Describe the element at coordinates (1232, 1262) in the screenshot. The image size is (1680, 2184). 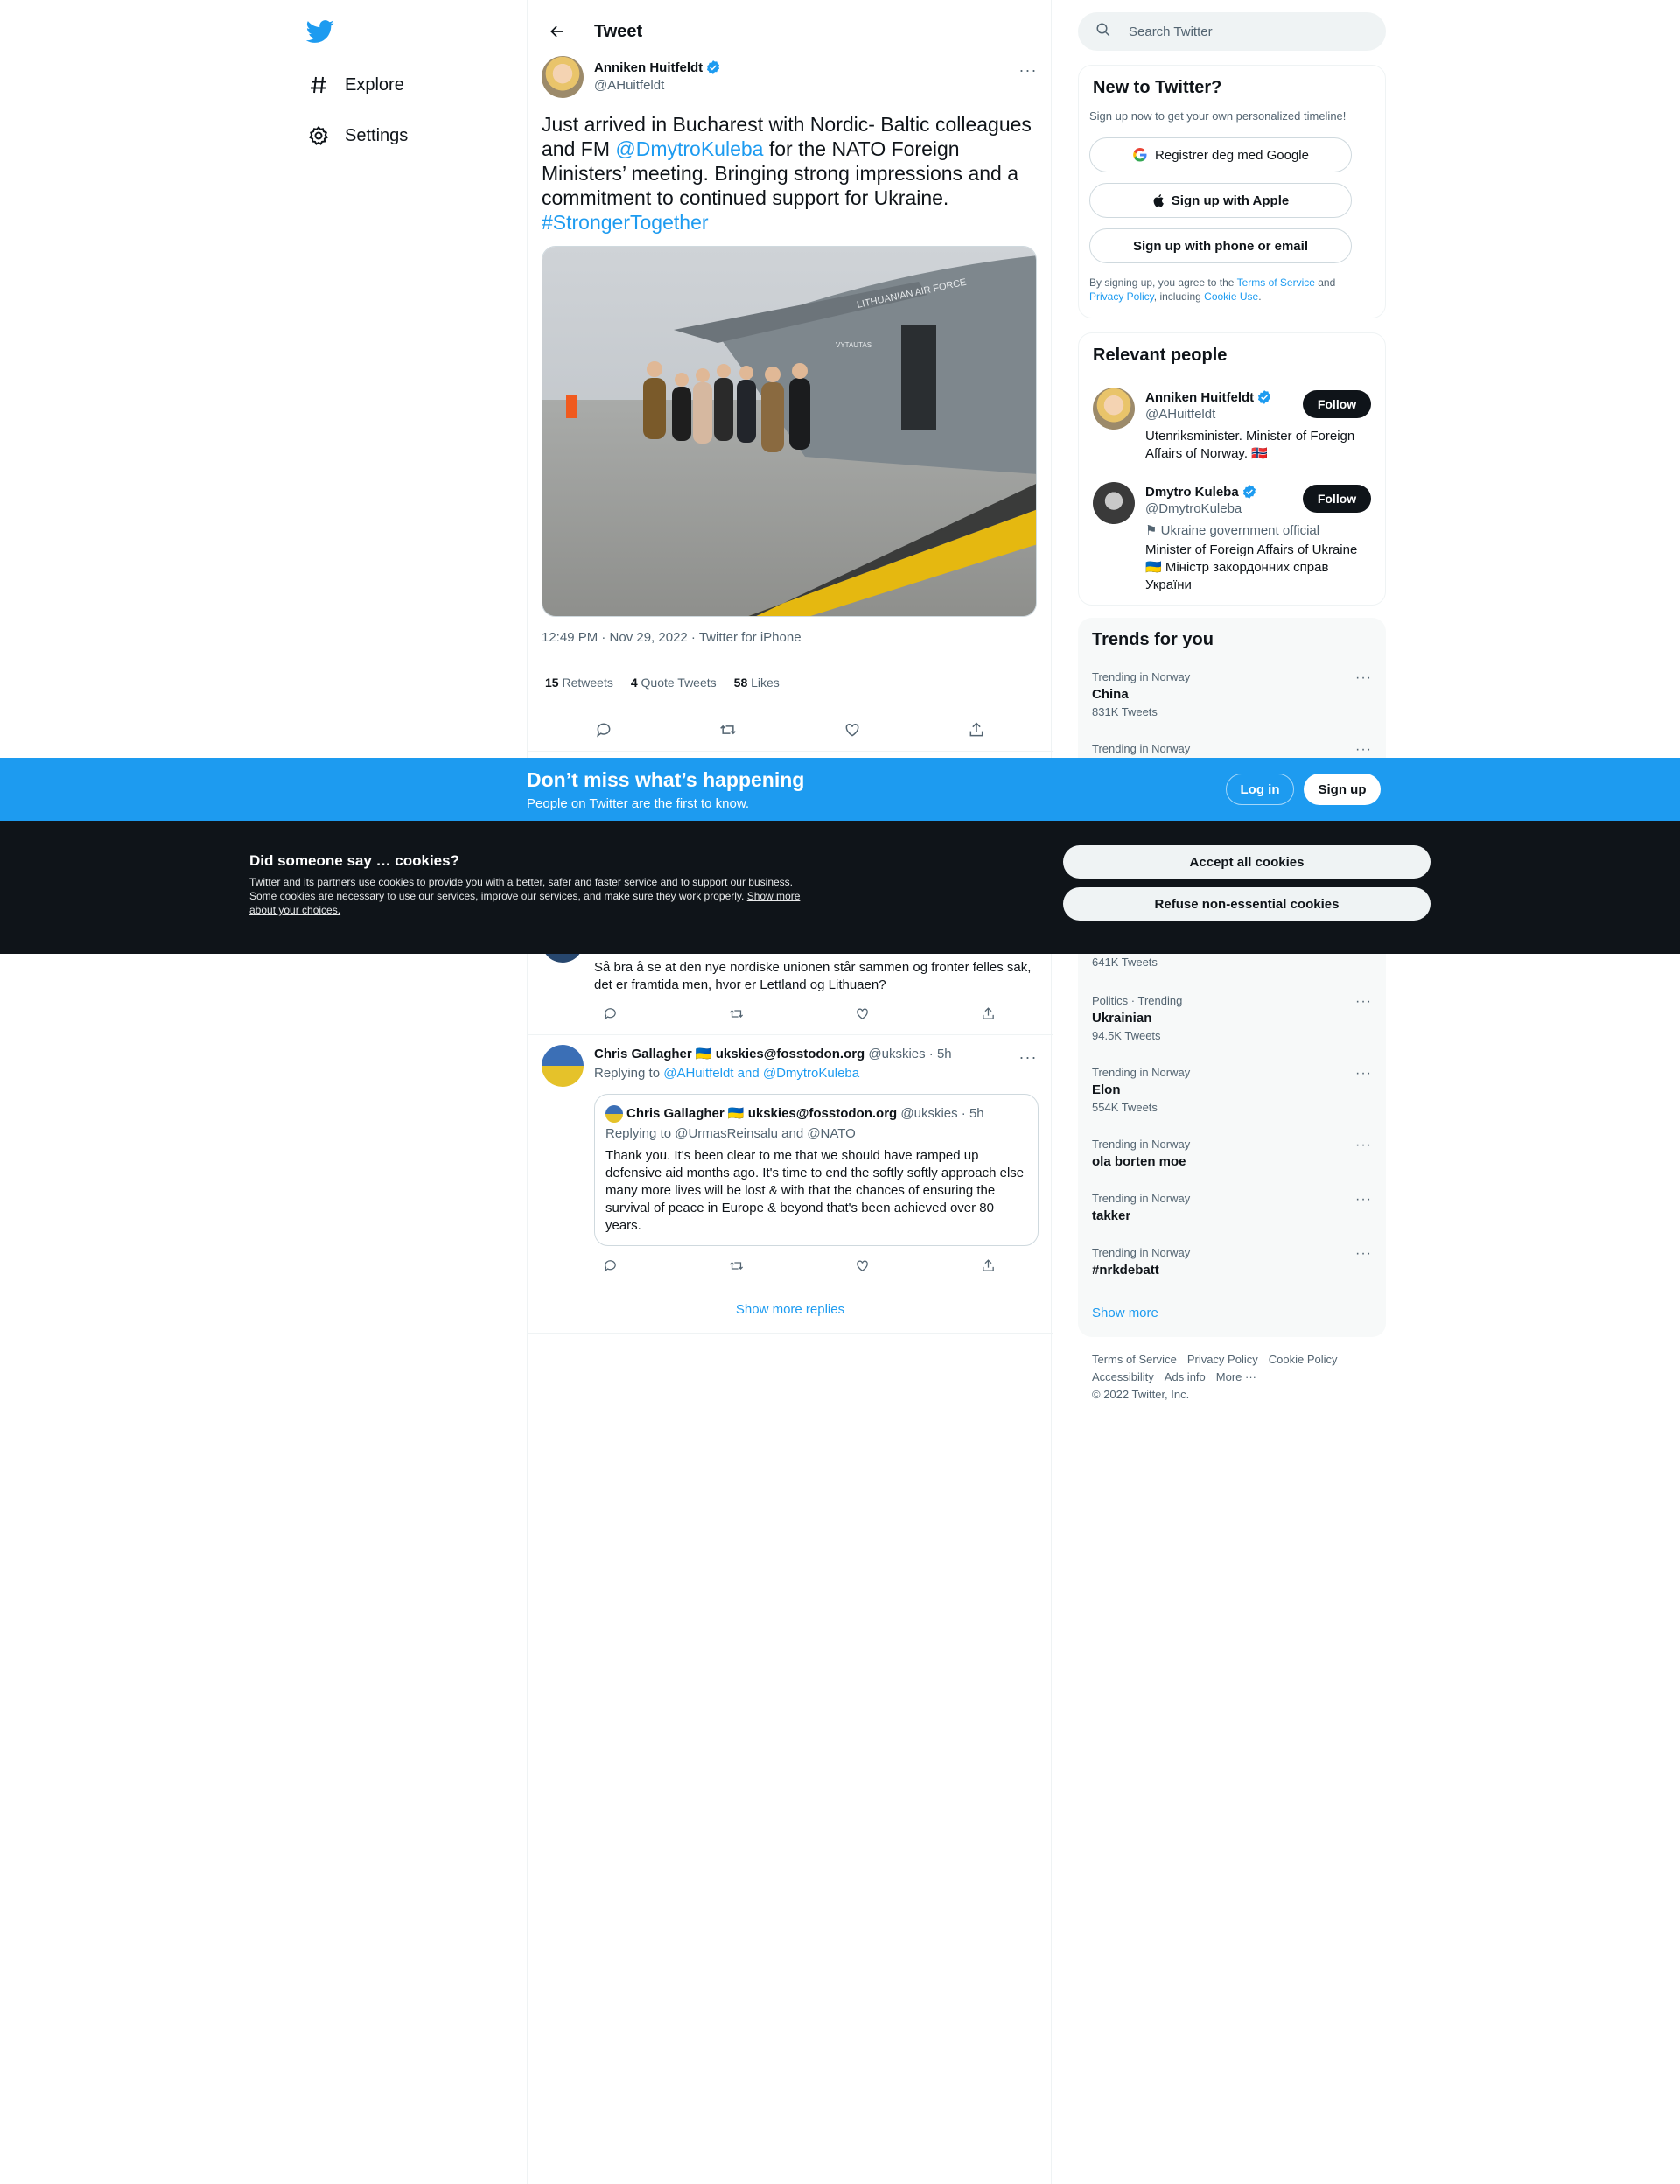
I see `trend-item: Trending in Norway #nrkdebatt ···` at that location.